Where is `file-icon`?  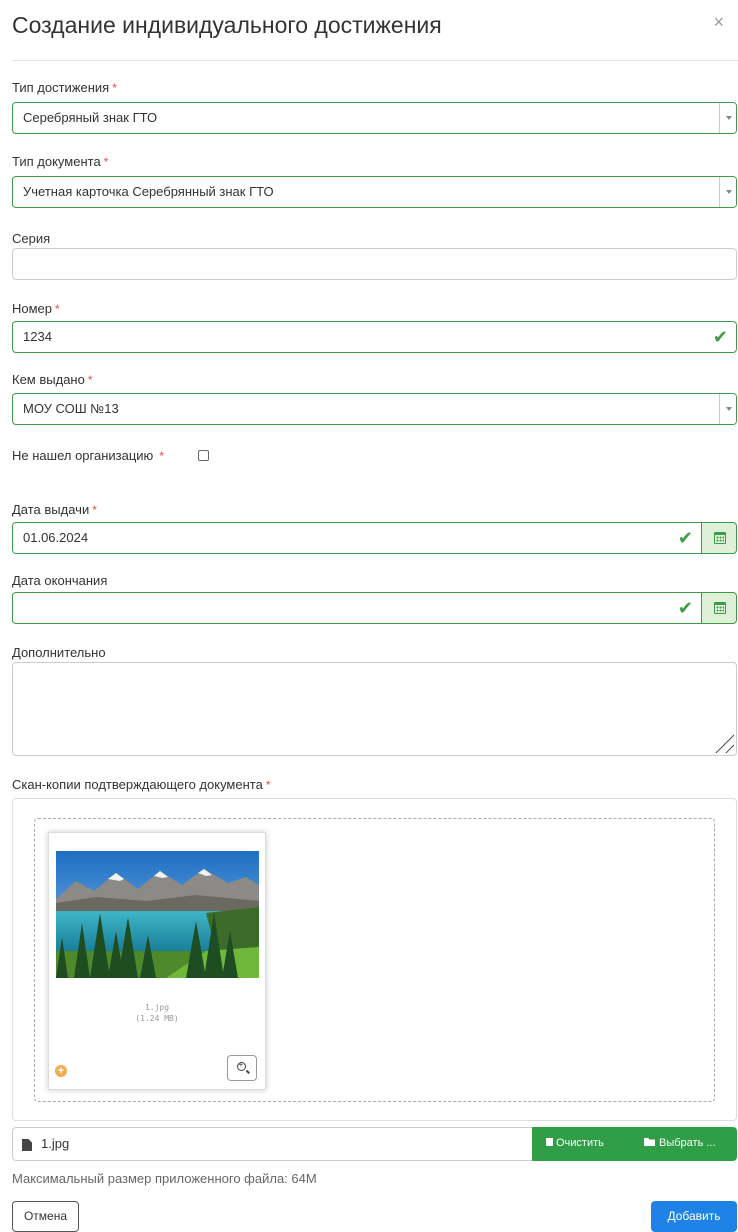
file-icon is located at coordinates (27, 1145).